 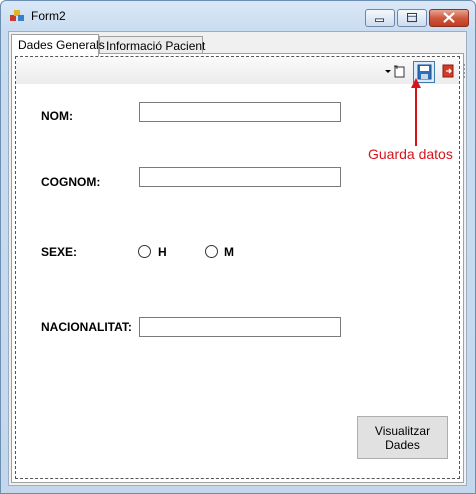 I want to click on maximize-icon, so click(x=412, y=18).